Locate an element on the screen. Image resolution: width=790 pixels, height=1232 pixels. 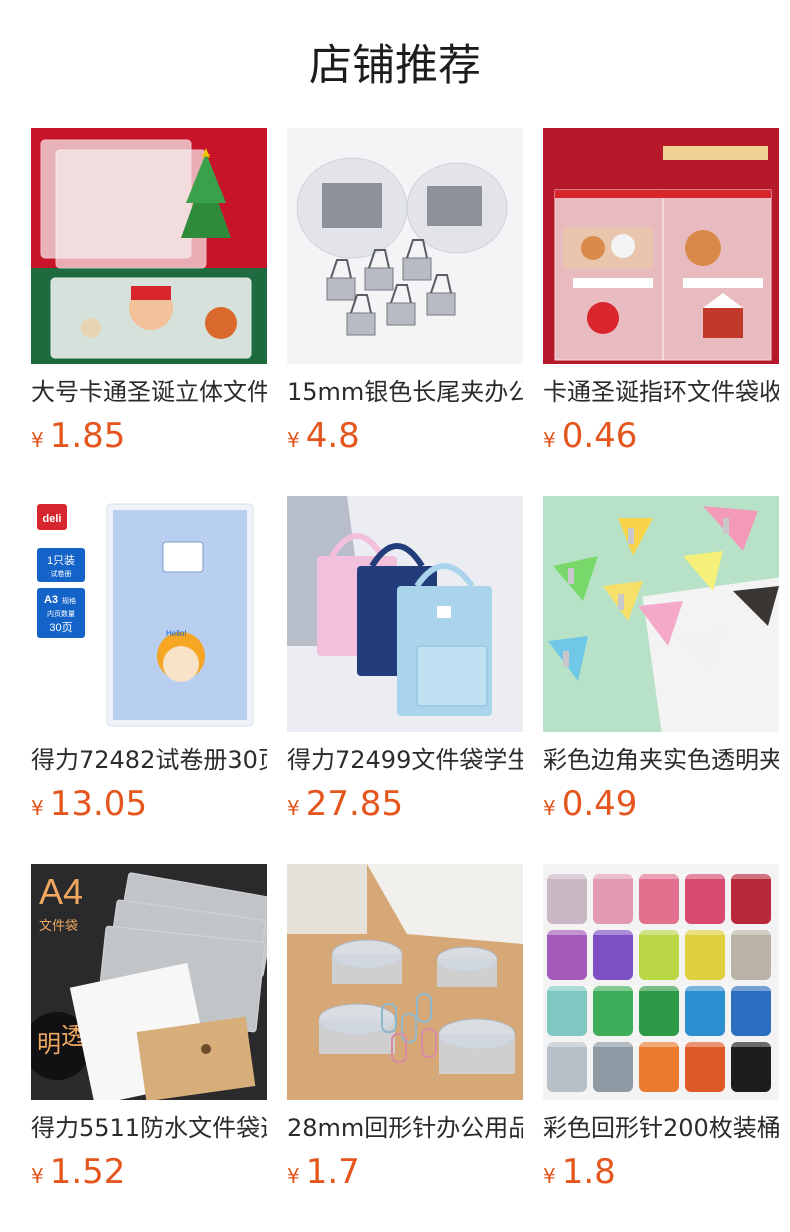
svg-text: 内页数量 is located at coordinates (61, 613).